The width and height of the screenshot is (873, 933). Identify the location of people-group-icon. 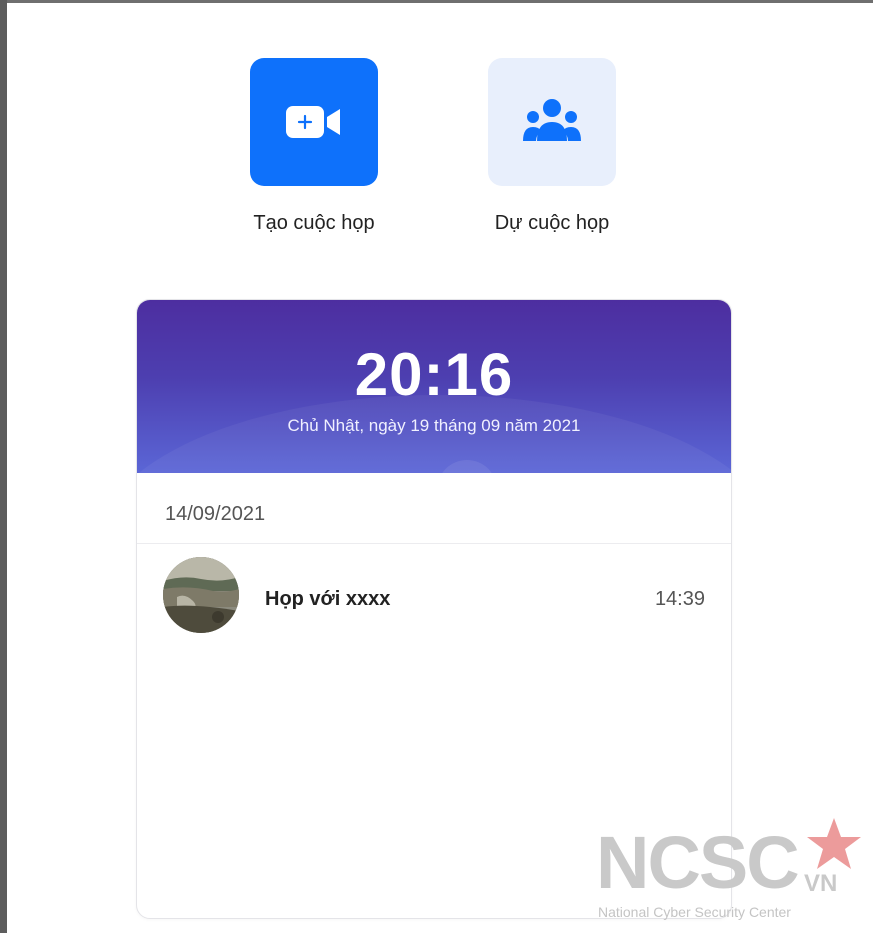
(552, 120).